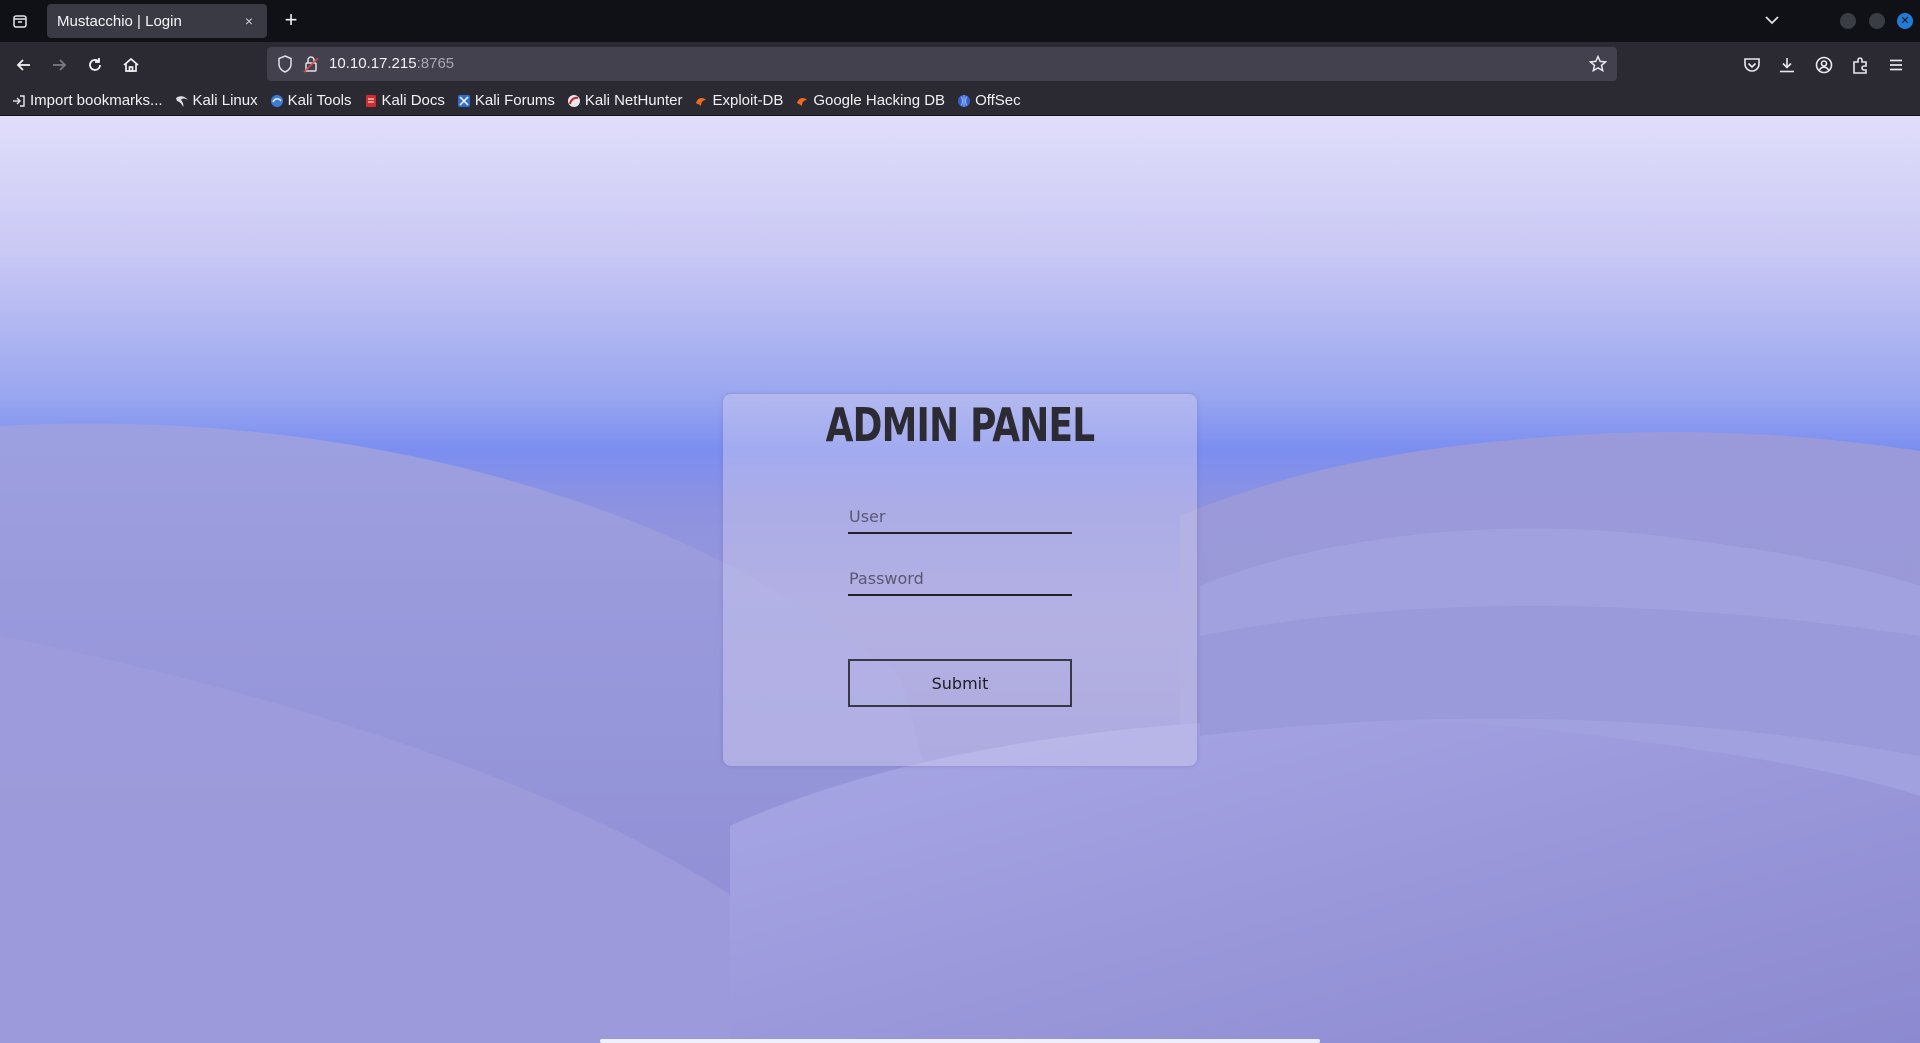 This screenshot has width=1920, height=1043. Describe the element at coordinates (960, 425) in the screenshot. I see `admin-panel-title: ADMIN PANEL` at that location.